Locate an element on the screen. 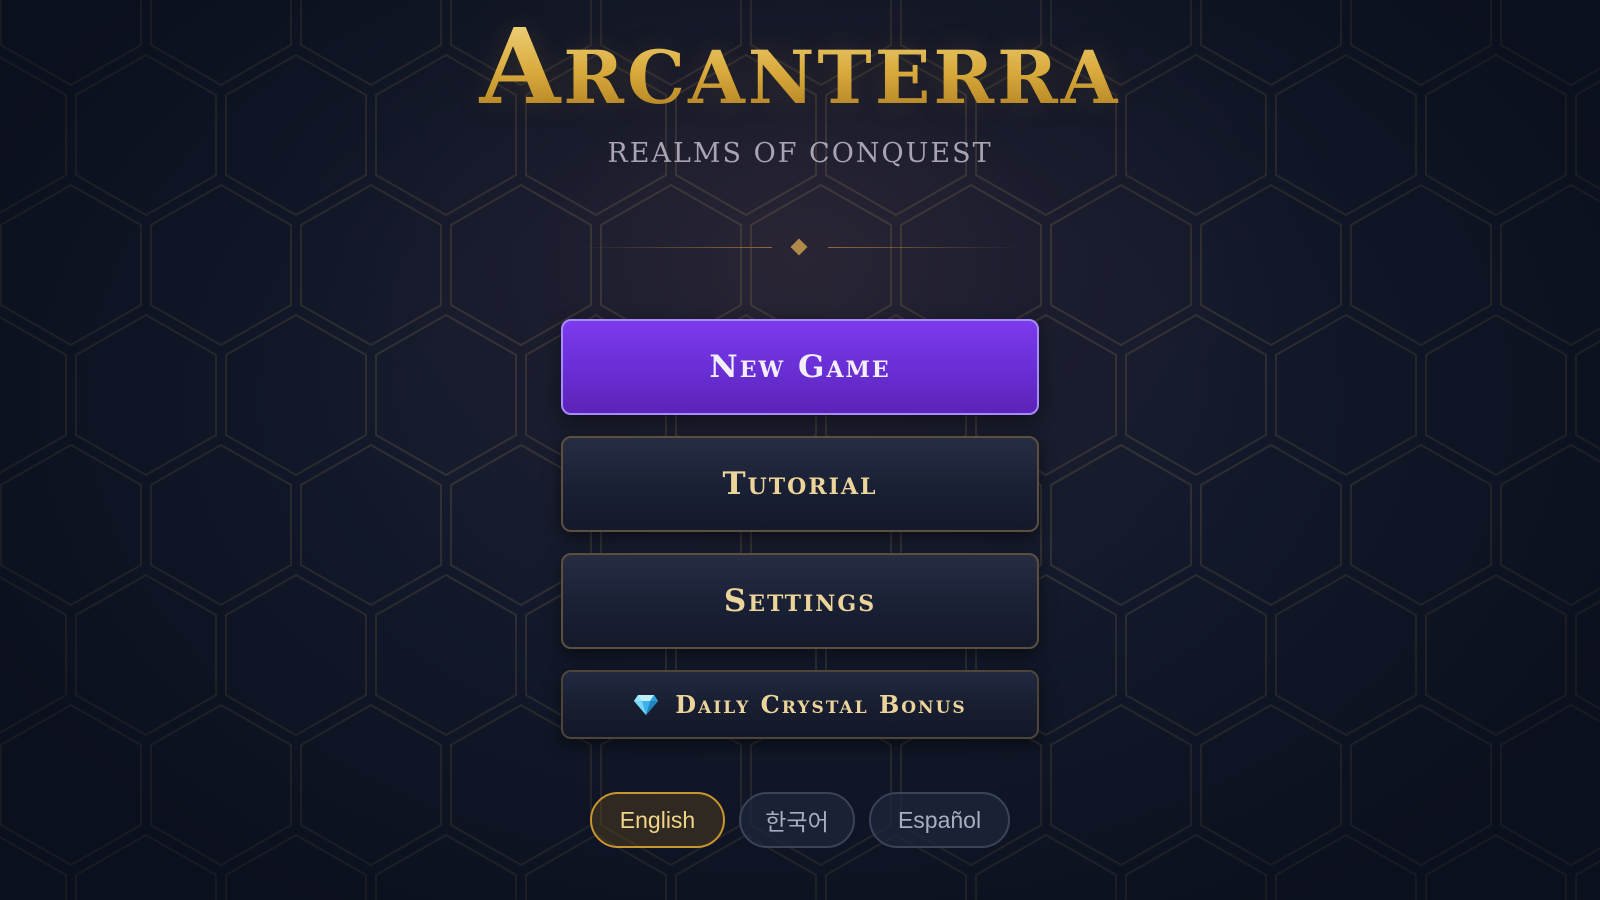 Image resolution: width=1600 pixels, height=900 pixels. language-option-korean: 한국어 is located at coordinates (797, 820).